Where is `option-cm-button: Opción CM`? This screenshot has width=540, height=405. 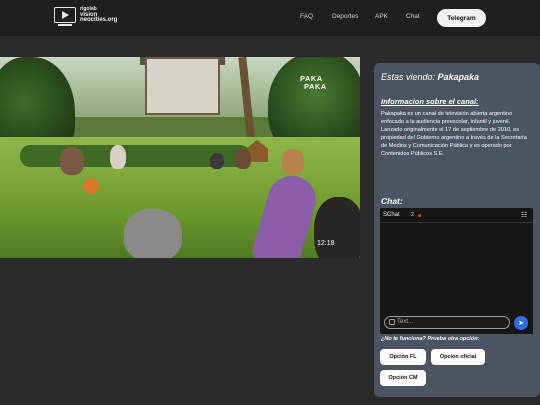
option-cm-button: Opción CM is located at coordinates (403, 378).